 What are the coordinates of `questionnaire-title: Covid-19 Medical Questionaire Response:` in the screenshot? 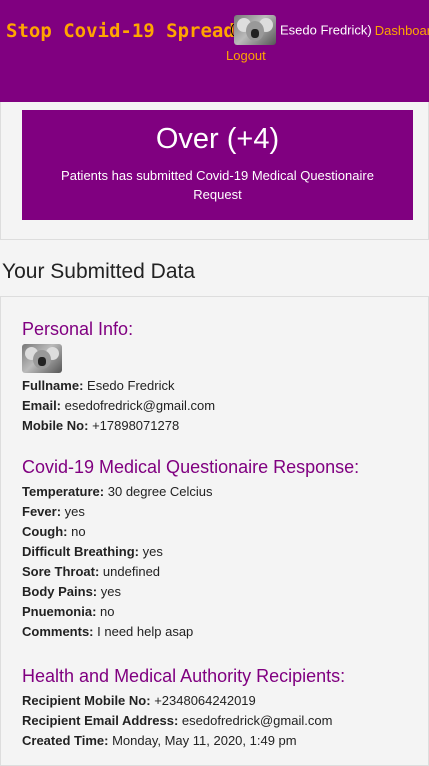 It's located at (191, 467).